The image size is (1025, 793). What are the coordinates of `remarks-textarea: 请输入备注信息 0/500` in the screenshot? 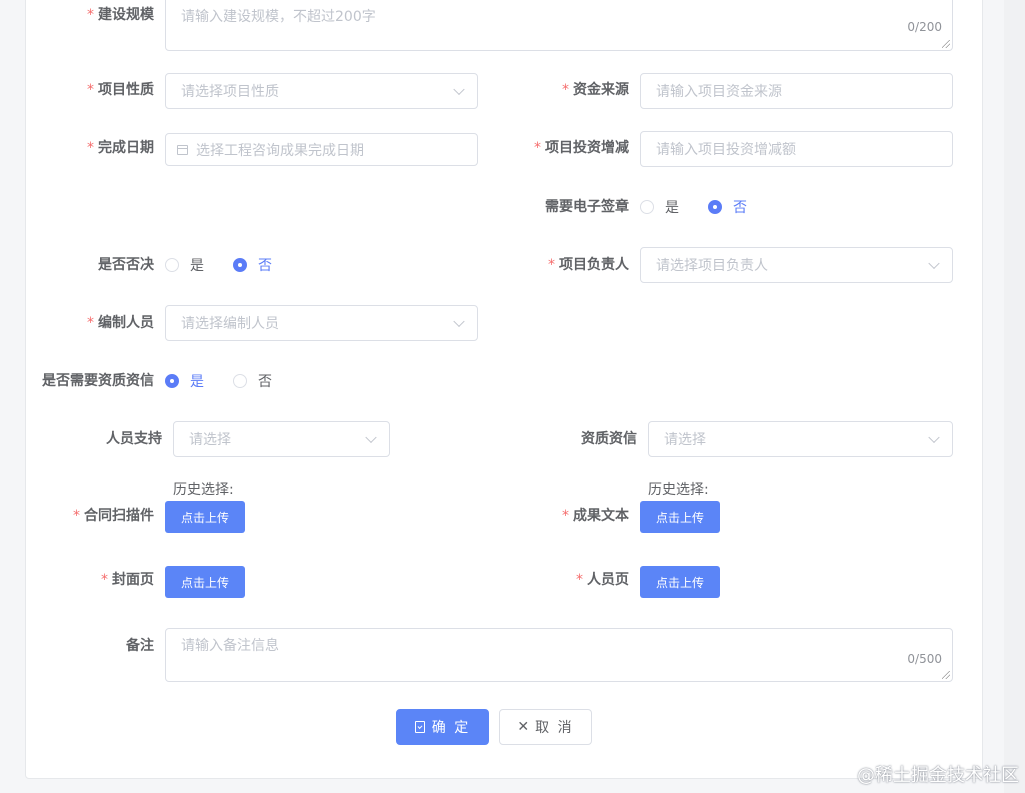 It's located at (559, 655).